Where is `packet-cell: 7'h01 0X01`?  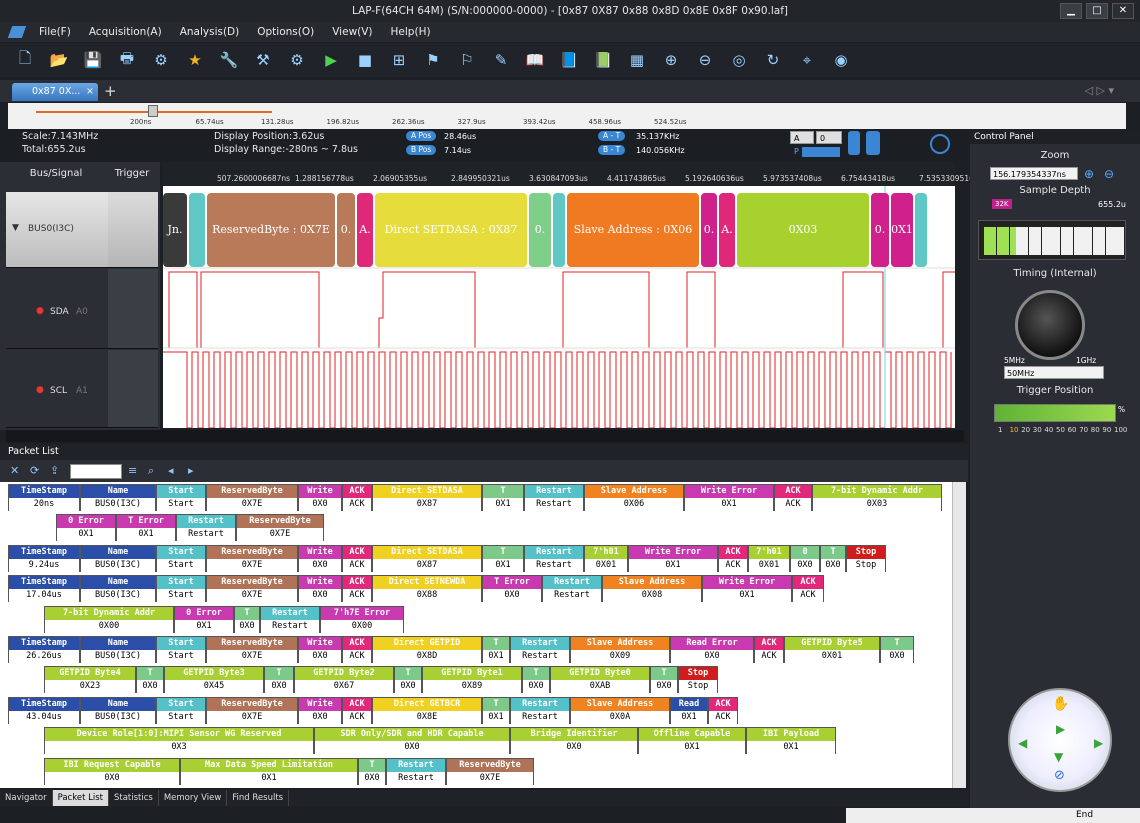
packet-cell: 7'h01 0X01 is located at coordinates (769, 558).